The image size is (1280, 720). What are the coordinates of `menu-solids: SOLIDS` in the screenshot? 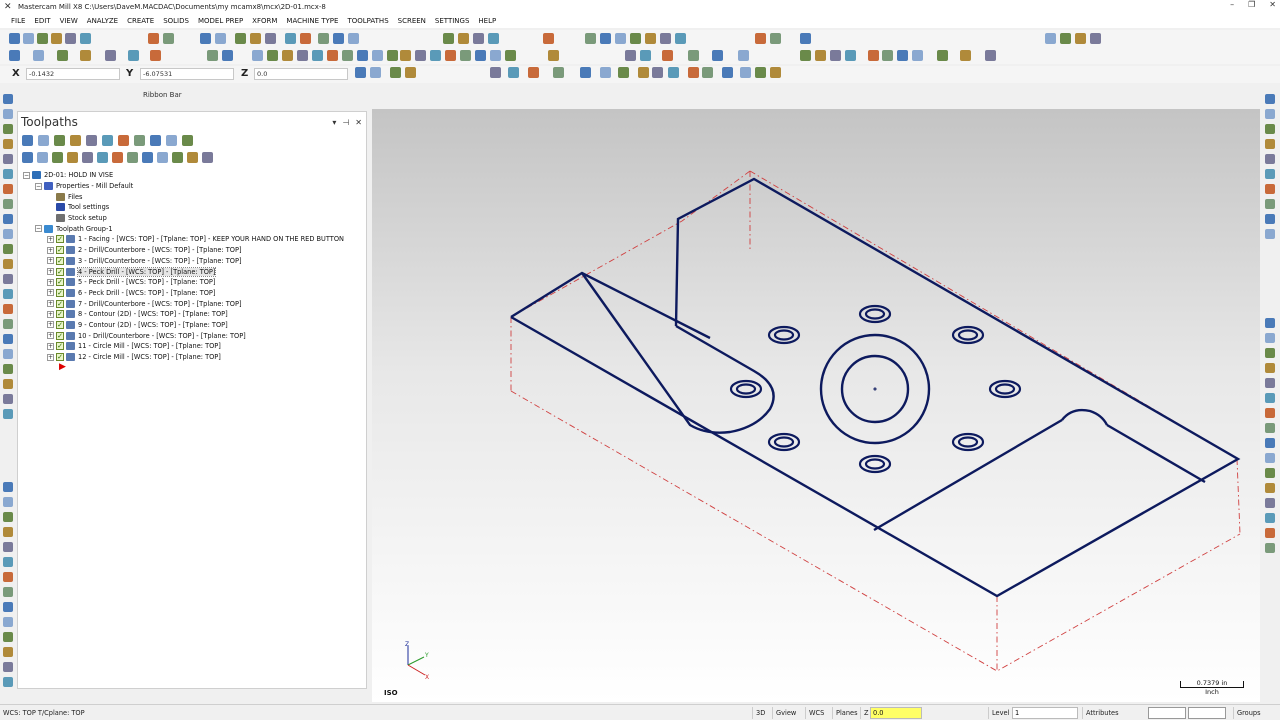 It's located at (176, 21).